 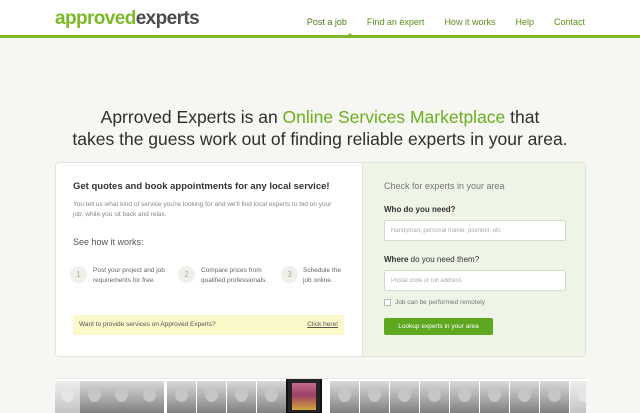 What do you see at coordinates (524, 22) in the screenshot?
I see `nav-help: Help` at bounding box center [524, 22].